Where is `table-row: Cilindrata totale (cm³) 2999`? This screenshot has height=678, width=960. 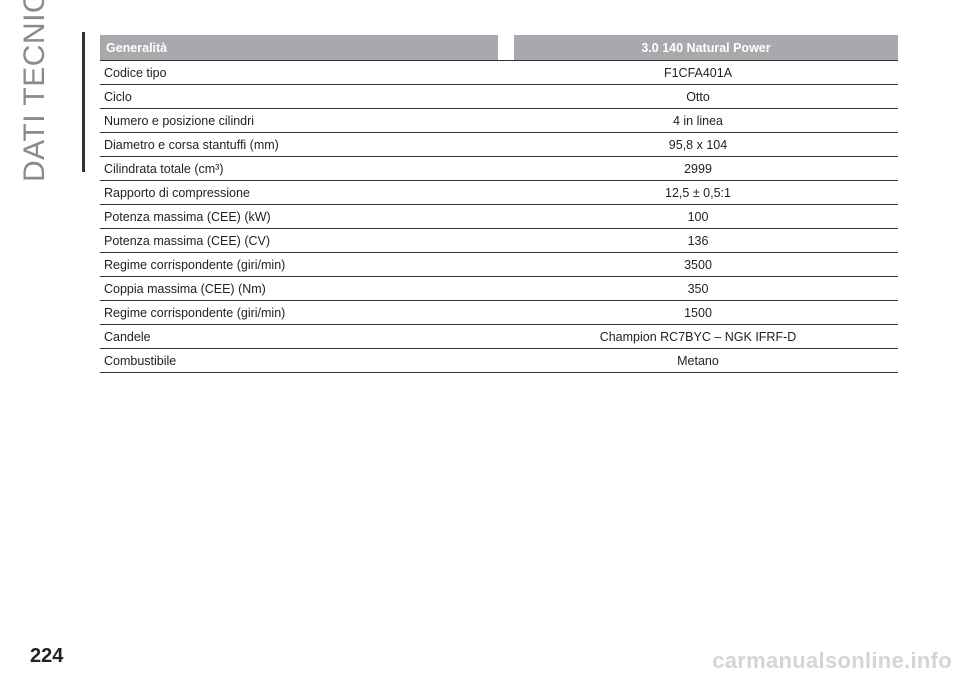
table-row: Cilindrata totale (cm³) 2999 is located at coordinates (499, 168).